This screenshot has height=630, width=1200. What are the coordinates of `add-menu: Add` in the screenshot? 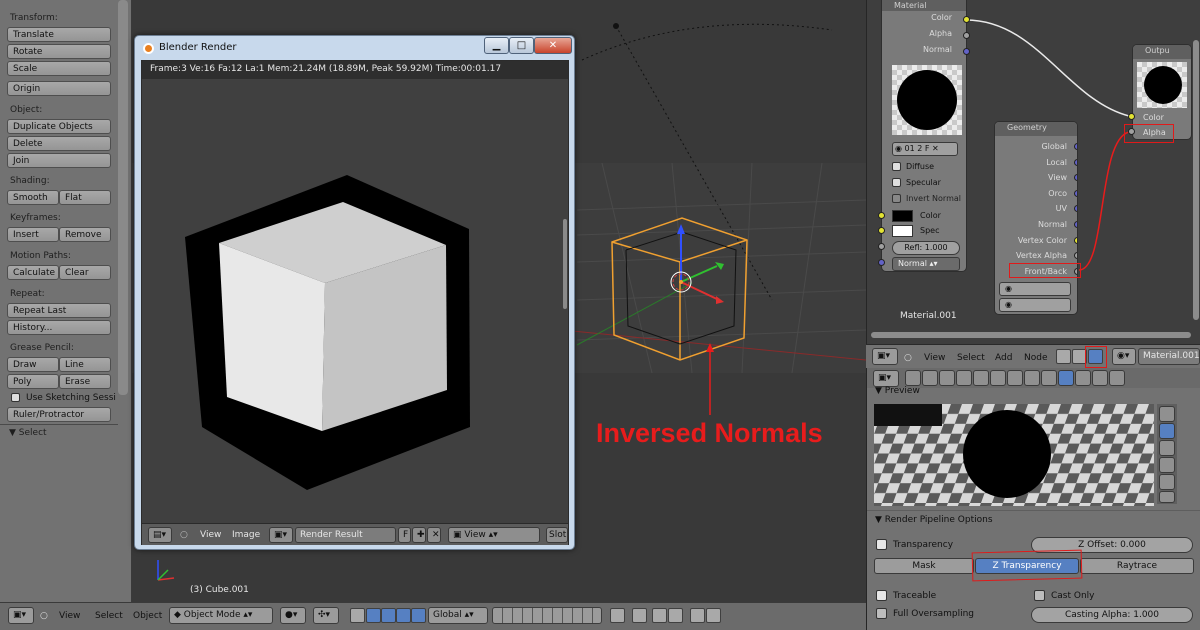 It's located at (1003, 358).